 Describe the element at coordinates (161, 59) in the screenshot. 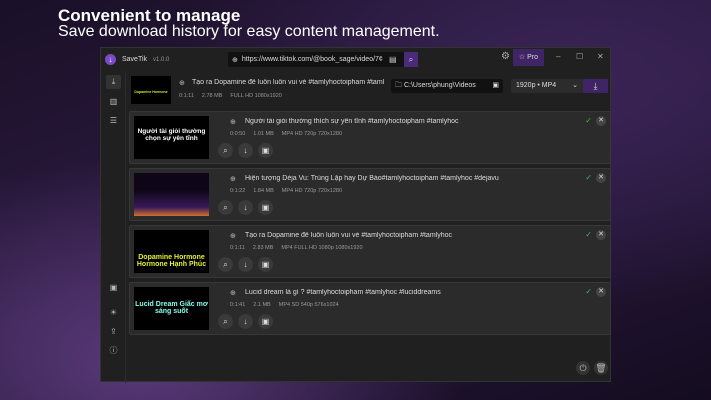

I see `app-version: v1.0.0` at that location.